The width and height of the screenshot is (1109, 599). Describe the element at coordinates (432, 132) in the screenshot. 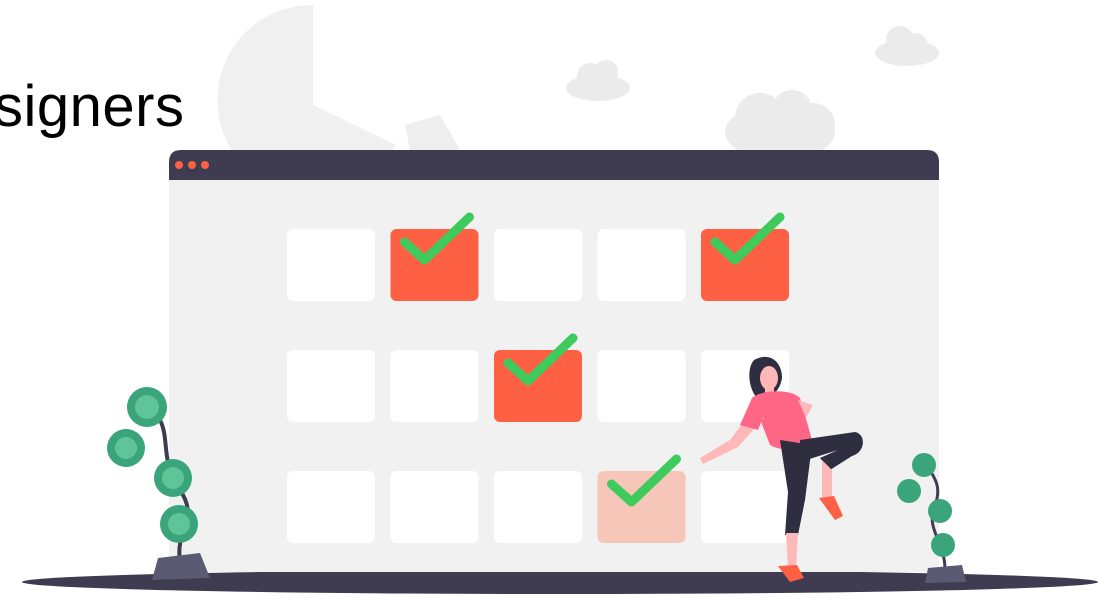

I see `background-slice-shape` at that location.